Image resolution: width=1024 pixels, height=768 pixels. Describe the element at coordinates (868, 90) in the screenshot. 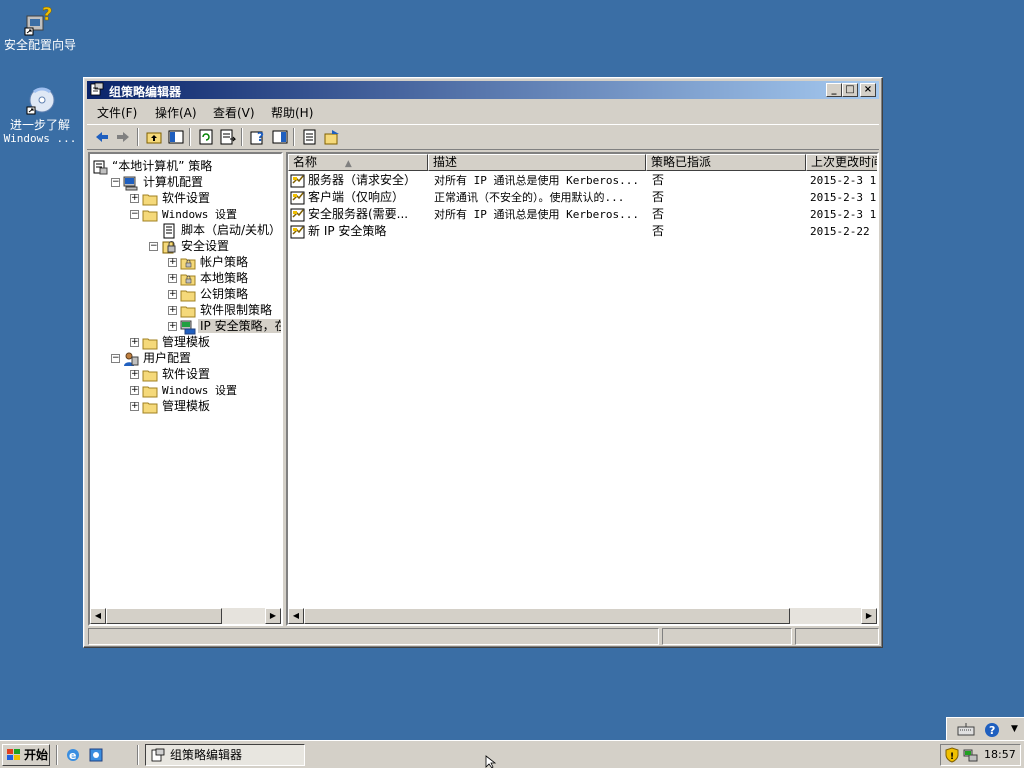

I see `close-button: ×` at that location.